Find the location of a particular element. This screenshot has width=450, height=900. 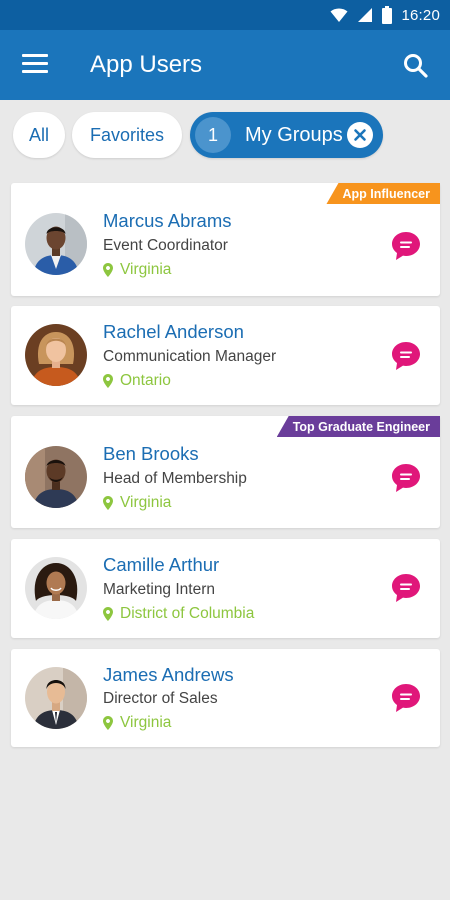

user-location-label: District of Columbia is located at coordinates (187, 613).